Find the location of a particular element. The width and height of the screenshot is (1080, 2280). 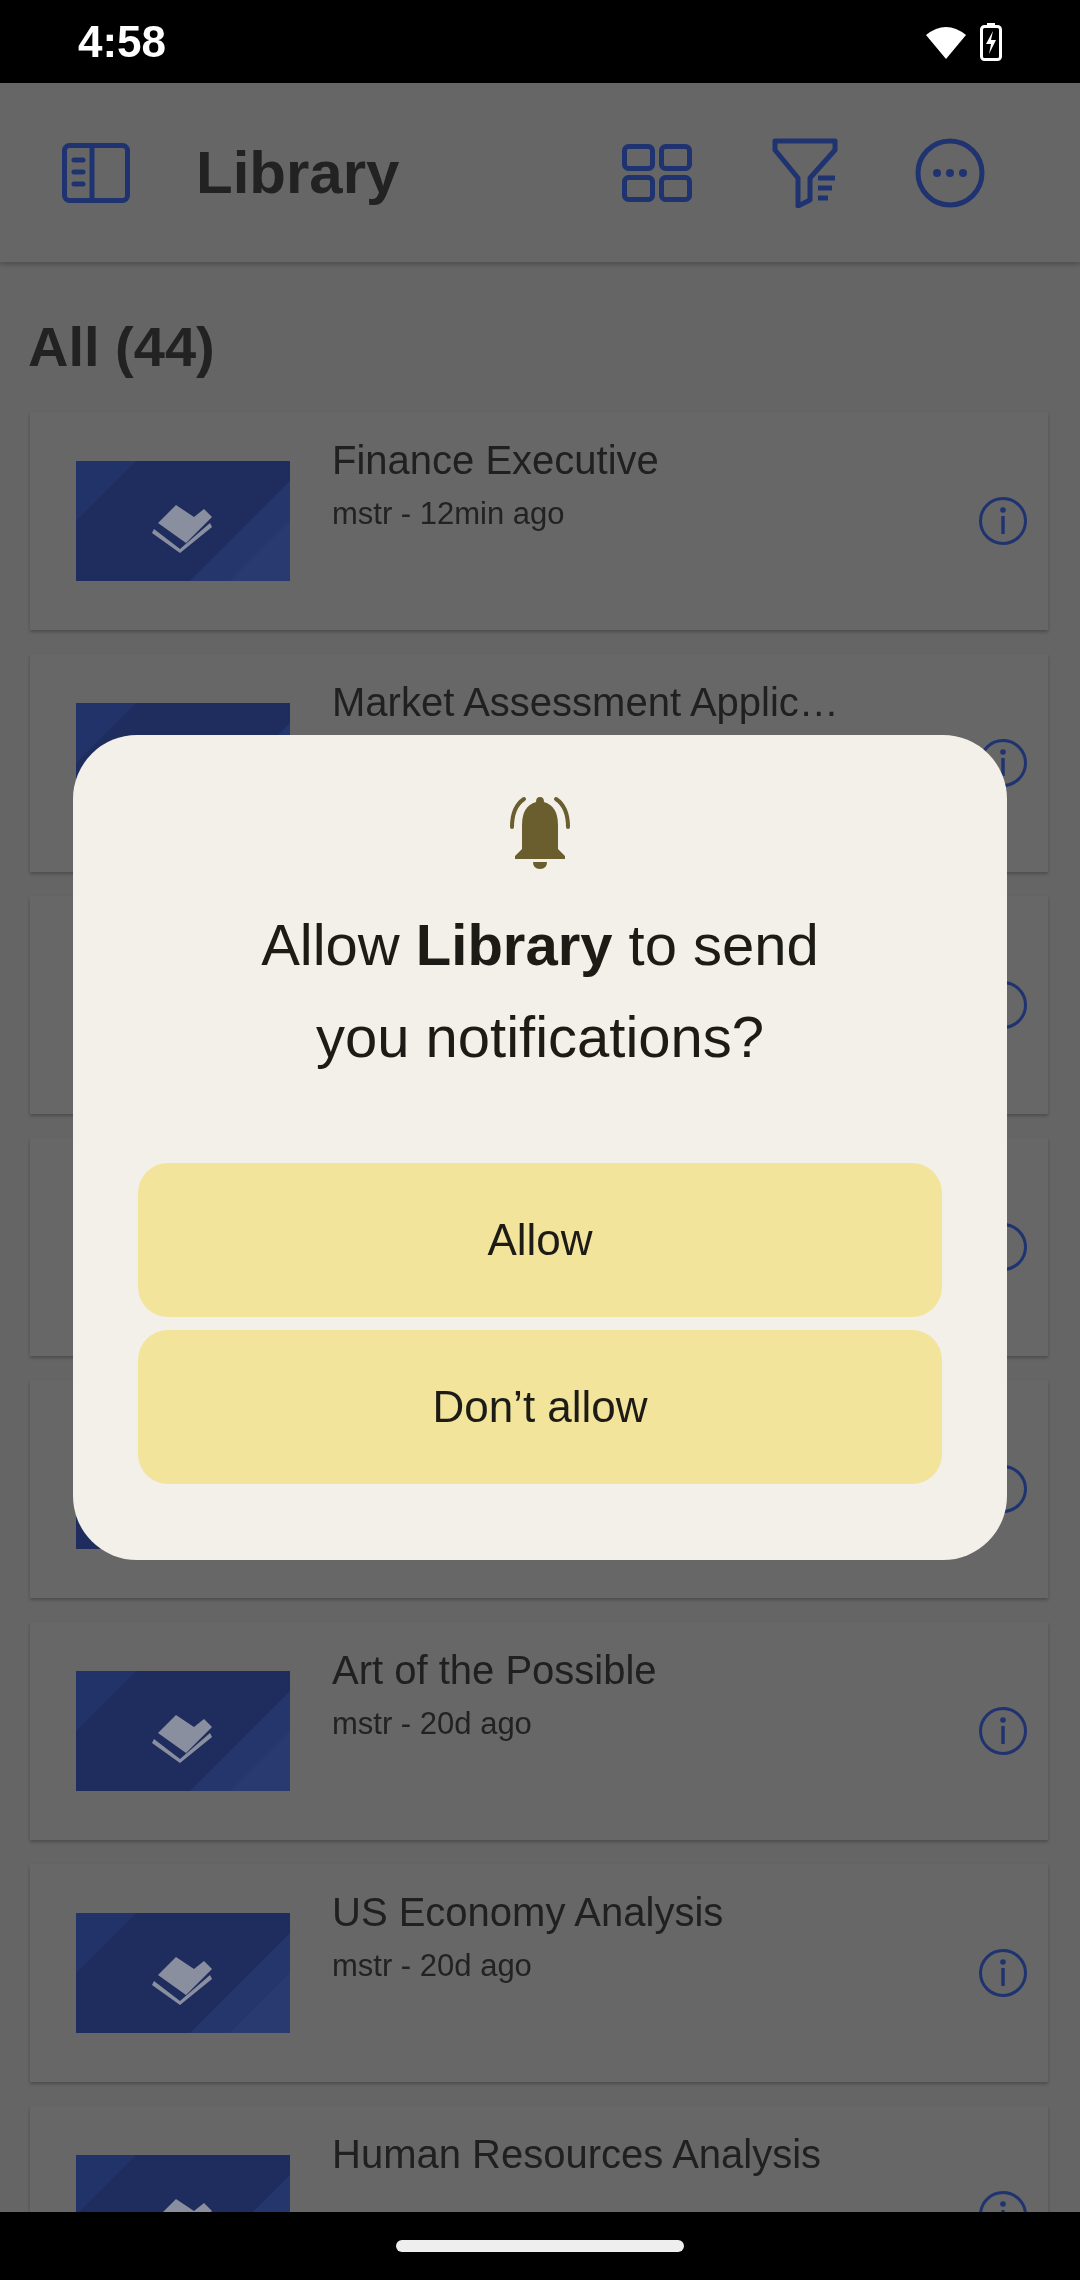

filter-icon is located at coordinates (805, 172).